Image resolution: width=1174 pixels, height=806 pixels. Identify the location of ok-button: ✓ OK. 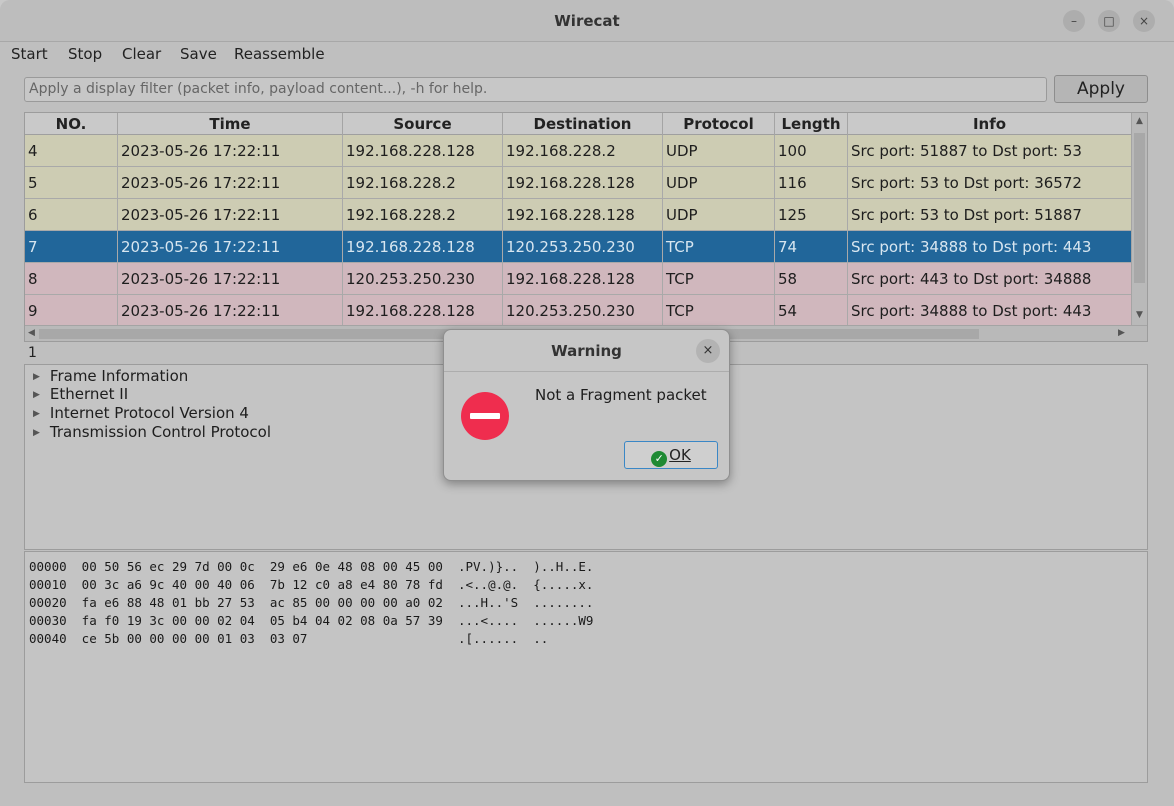
(671, 455).